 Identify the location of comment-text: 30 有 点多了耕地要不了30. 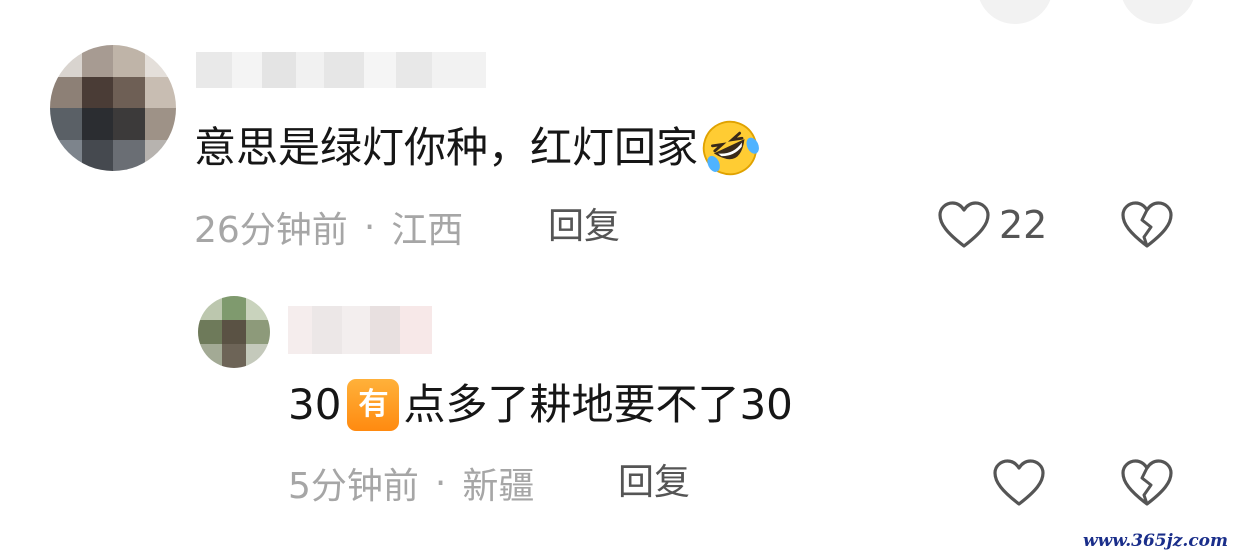
(540, 405).